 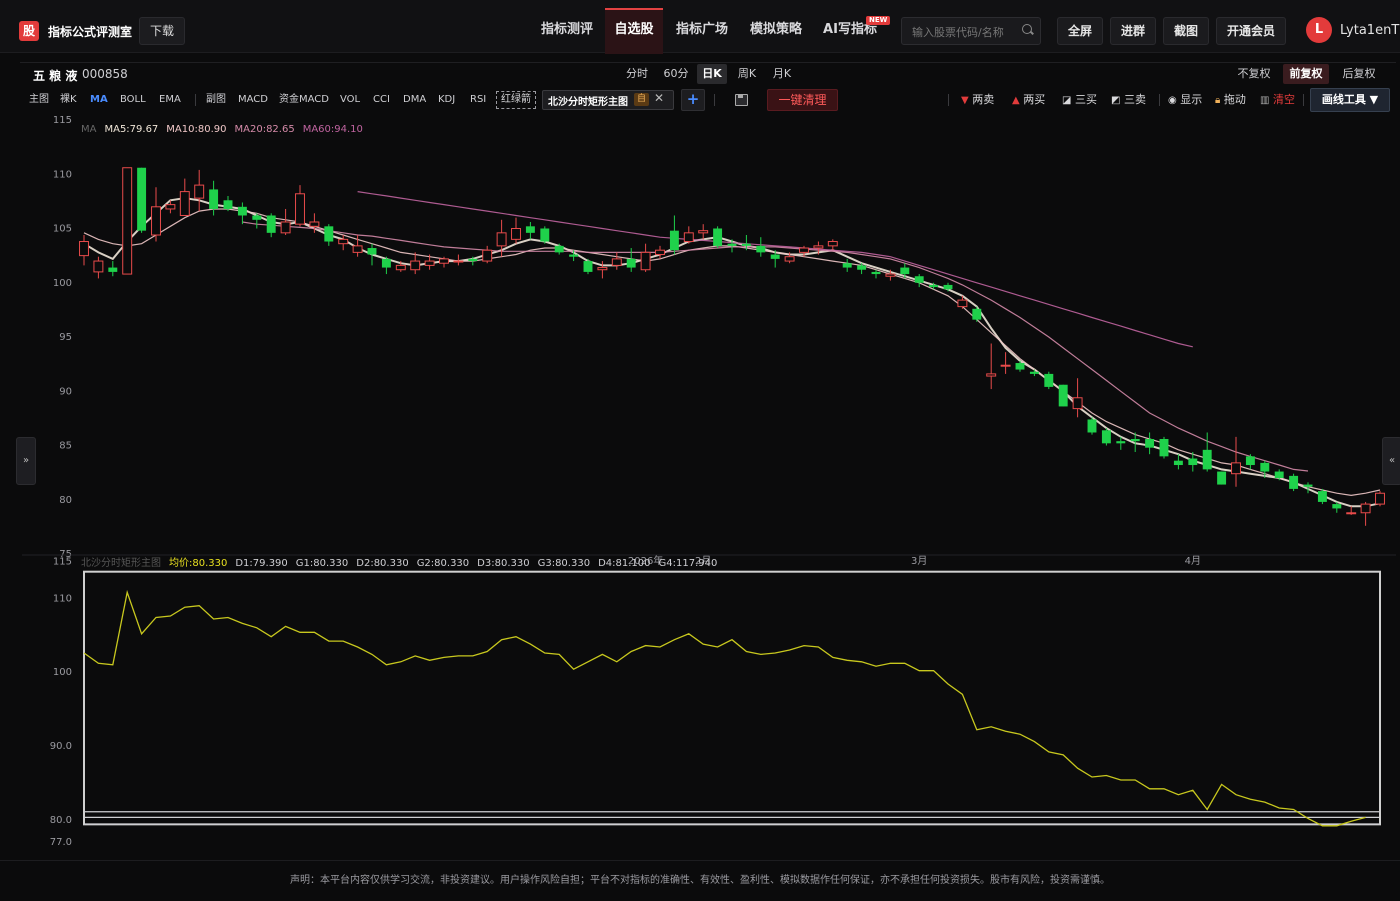 I want to click on app-title: 指标公式评测室, so click(x=90, y=32).